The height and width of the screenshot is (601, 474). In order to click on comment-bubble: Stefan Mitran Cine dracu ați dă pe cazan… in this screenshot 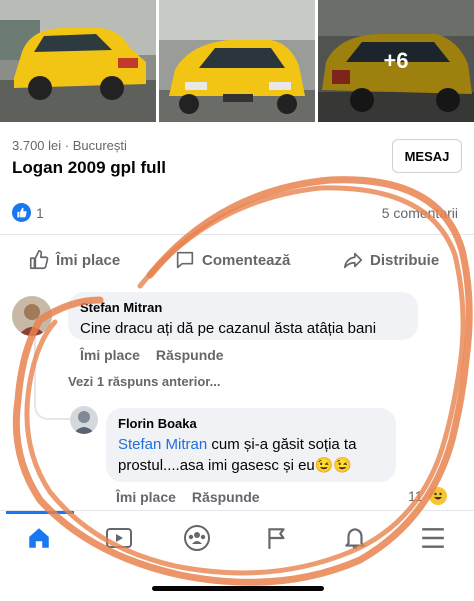, I will do `click(243, 316)`.